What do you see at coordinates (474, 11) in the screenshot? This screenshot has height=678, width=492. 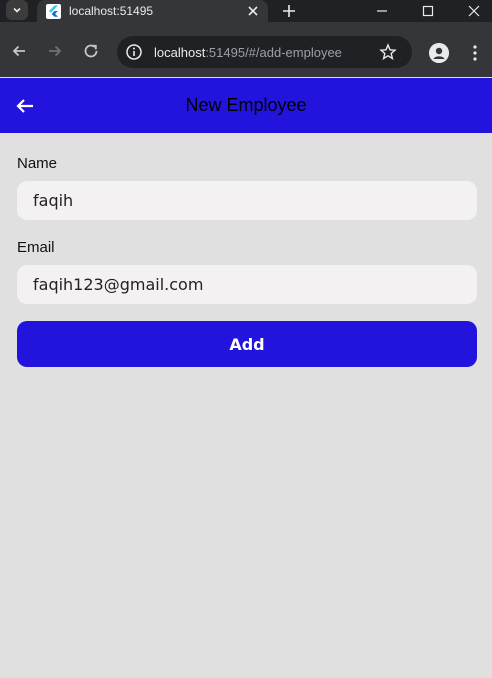 I see `window-close-icon` at bounding box center [474, 11].